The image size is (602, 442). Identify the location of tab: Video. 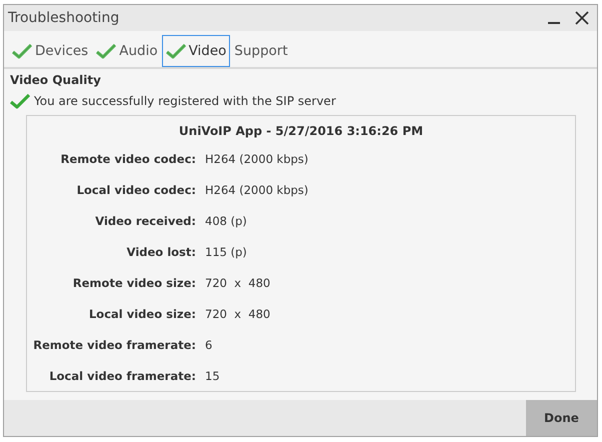
(196, 51).